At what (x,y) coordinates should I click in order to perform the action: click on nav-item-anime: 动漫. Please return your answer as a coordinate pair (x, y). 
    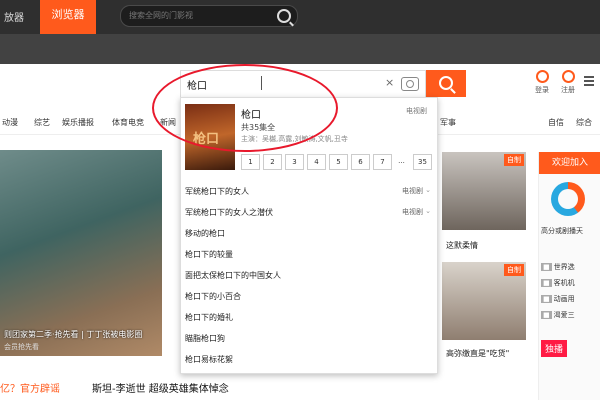
    Looking at the image, I should click on (10, 122).